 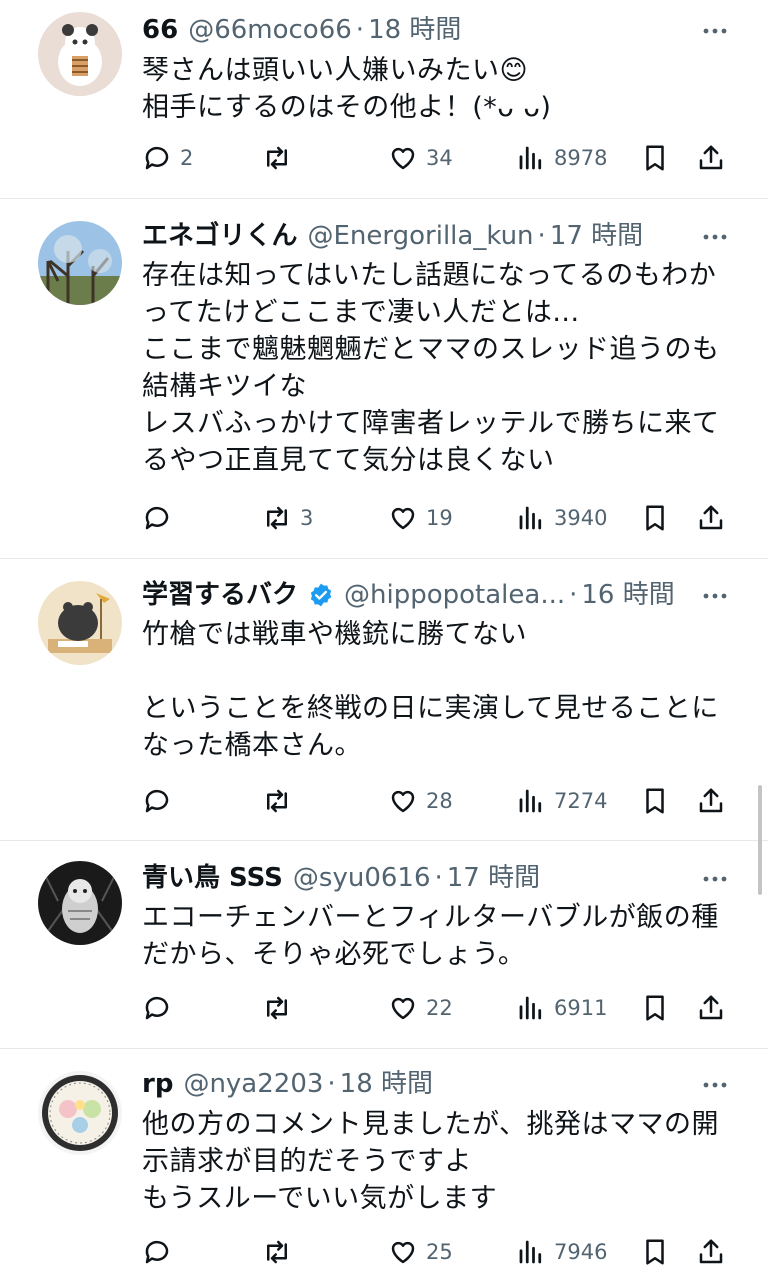 What do you see at coordinates (420, 518) in the screenshot?
I see `like-button: 19` at bounding box center [420, 518].